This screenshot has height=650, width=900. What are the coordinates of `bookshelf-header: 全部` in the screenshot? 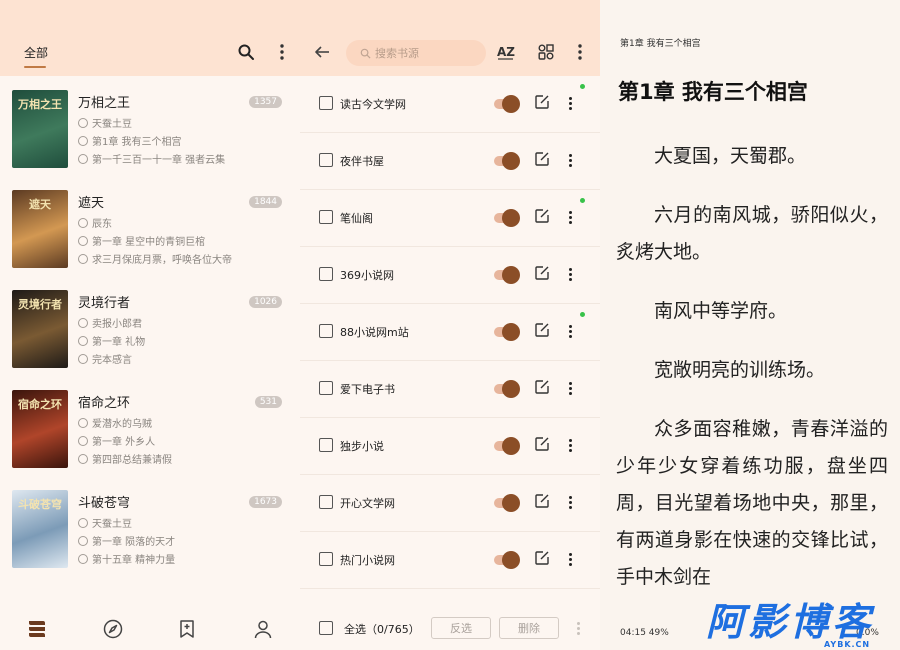 It's located at (150, 38).